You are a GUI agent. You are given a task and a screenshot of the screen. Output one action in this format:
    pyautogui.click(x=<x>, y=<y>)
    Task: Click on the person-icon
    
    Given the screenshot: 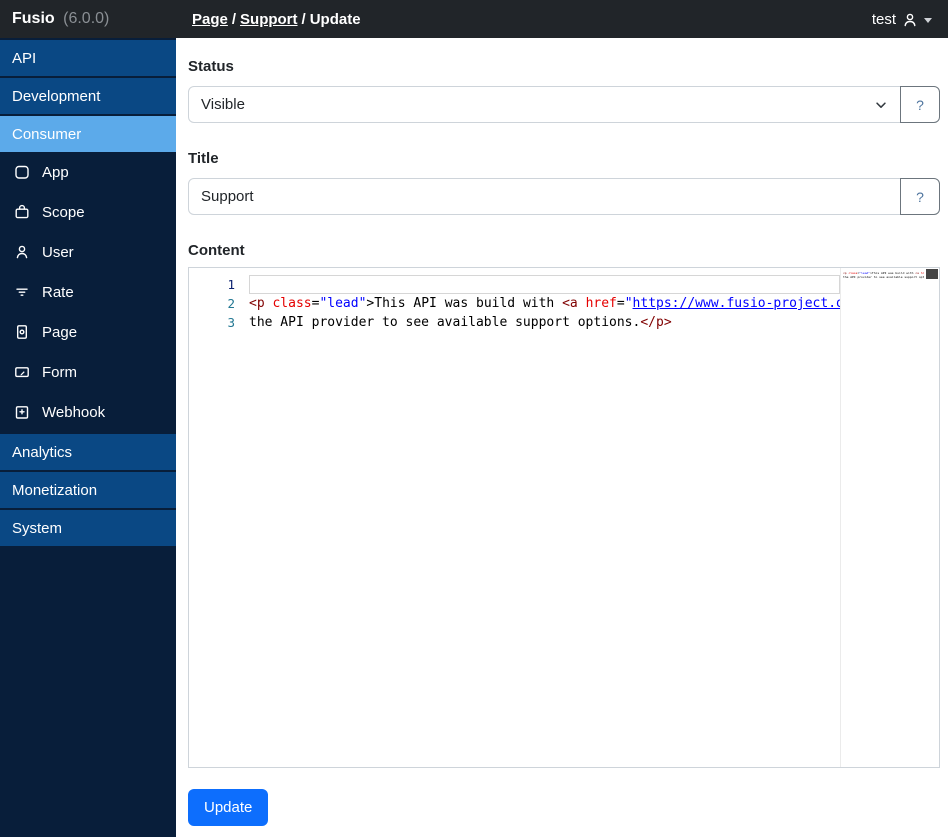 What is the action you would take?
    pyautogui.click(x=910, y=19)
    